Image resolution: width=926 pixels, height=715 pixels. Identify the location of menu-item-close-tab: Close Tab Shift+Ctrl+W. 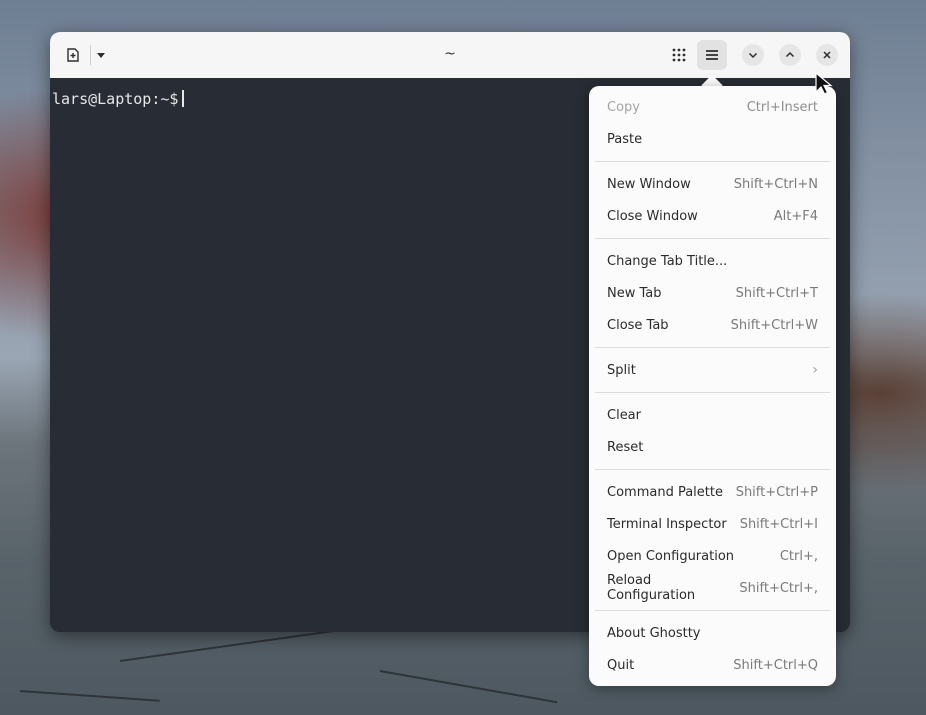
(712, 325).